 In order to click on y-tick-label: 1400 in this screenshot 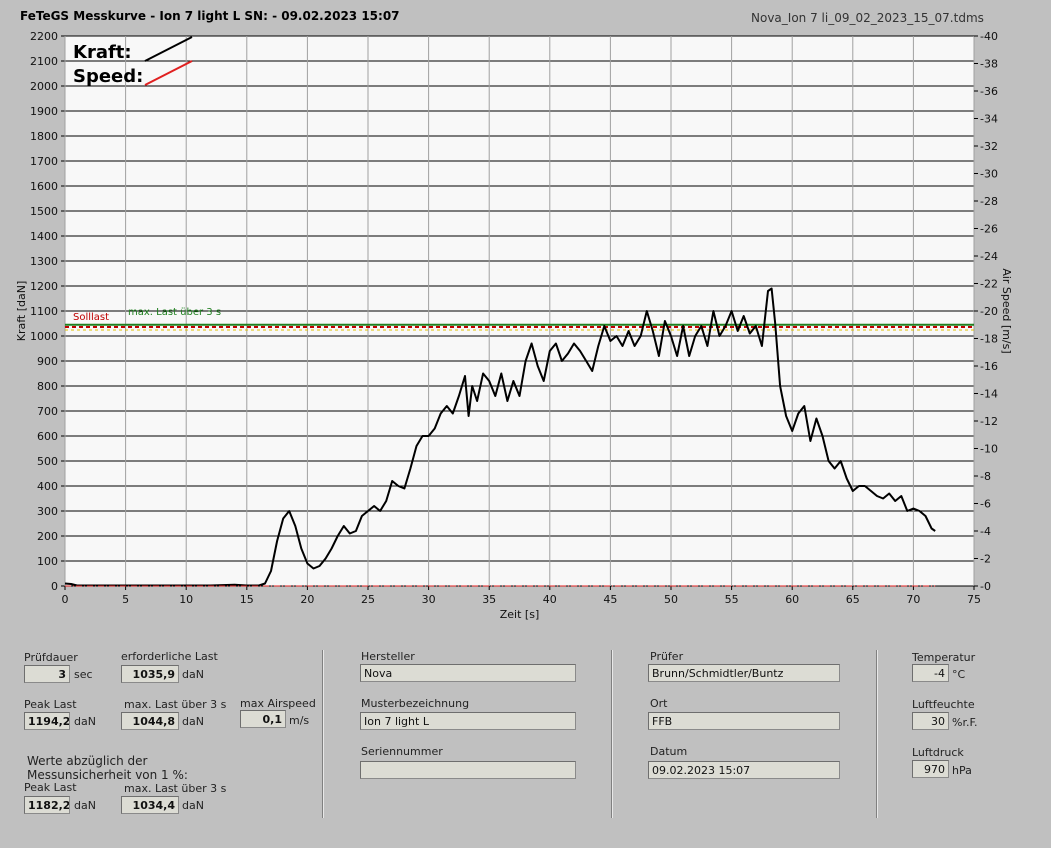, I will do `click(44, 236)`.